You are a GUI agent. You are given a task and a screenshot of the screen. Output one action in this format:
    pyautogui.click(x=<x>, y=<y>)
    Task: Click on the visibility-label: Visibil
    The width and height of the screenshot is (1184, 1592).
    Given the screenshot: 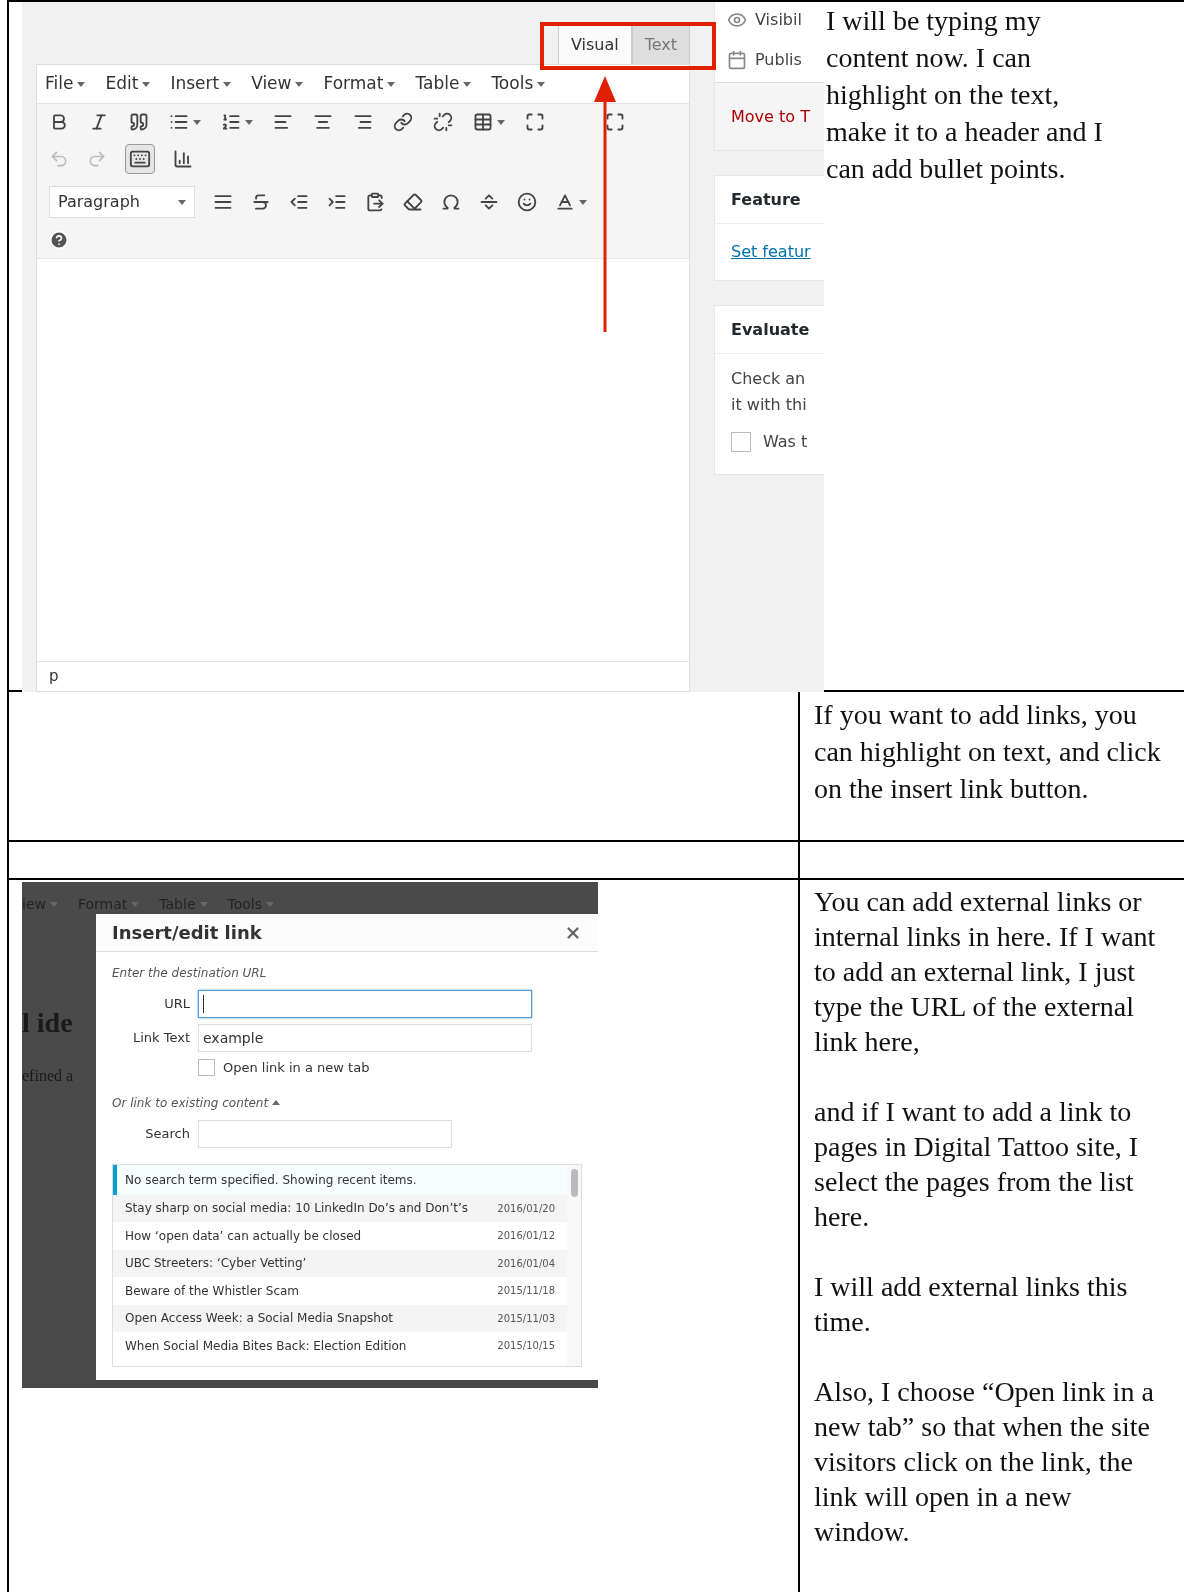 What is the action you would take?
    pyautogui.click(x=778, y=20)
    